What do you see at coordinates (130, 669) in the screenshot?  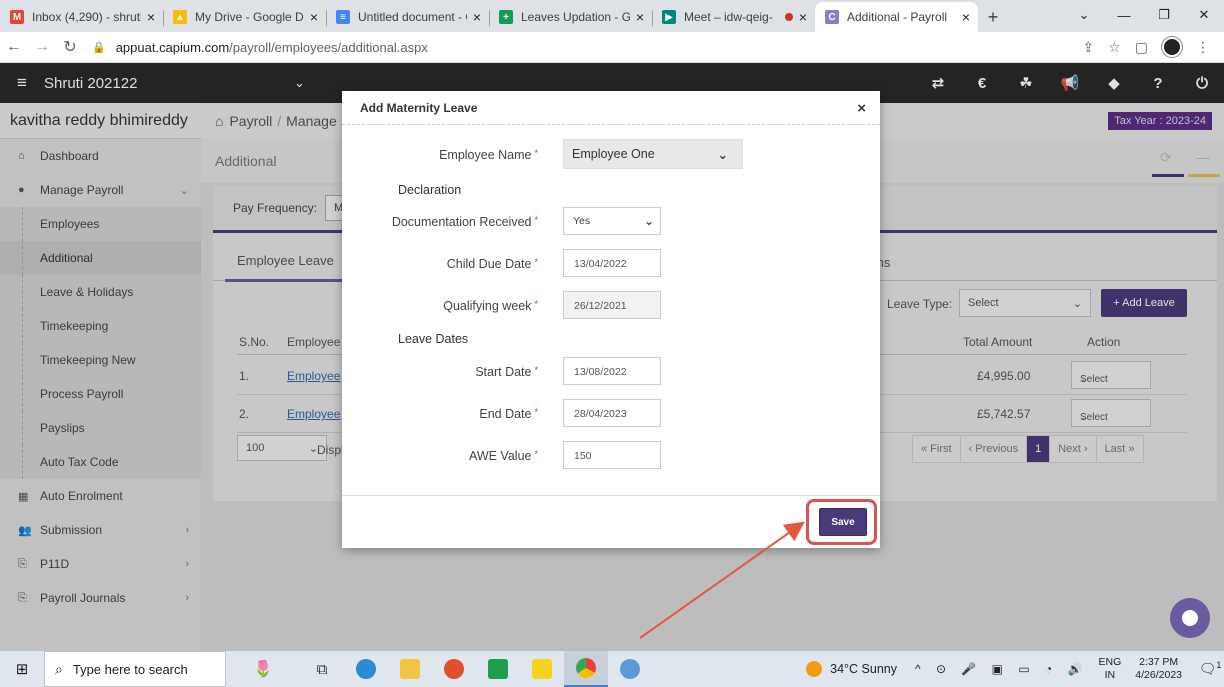 I see `taskbar-search-placeholder: Type here to search` at bounding box center [130, 669].